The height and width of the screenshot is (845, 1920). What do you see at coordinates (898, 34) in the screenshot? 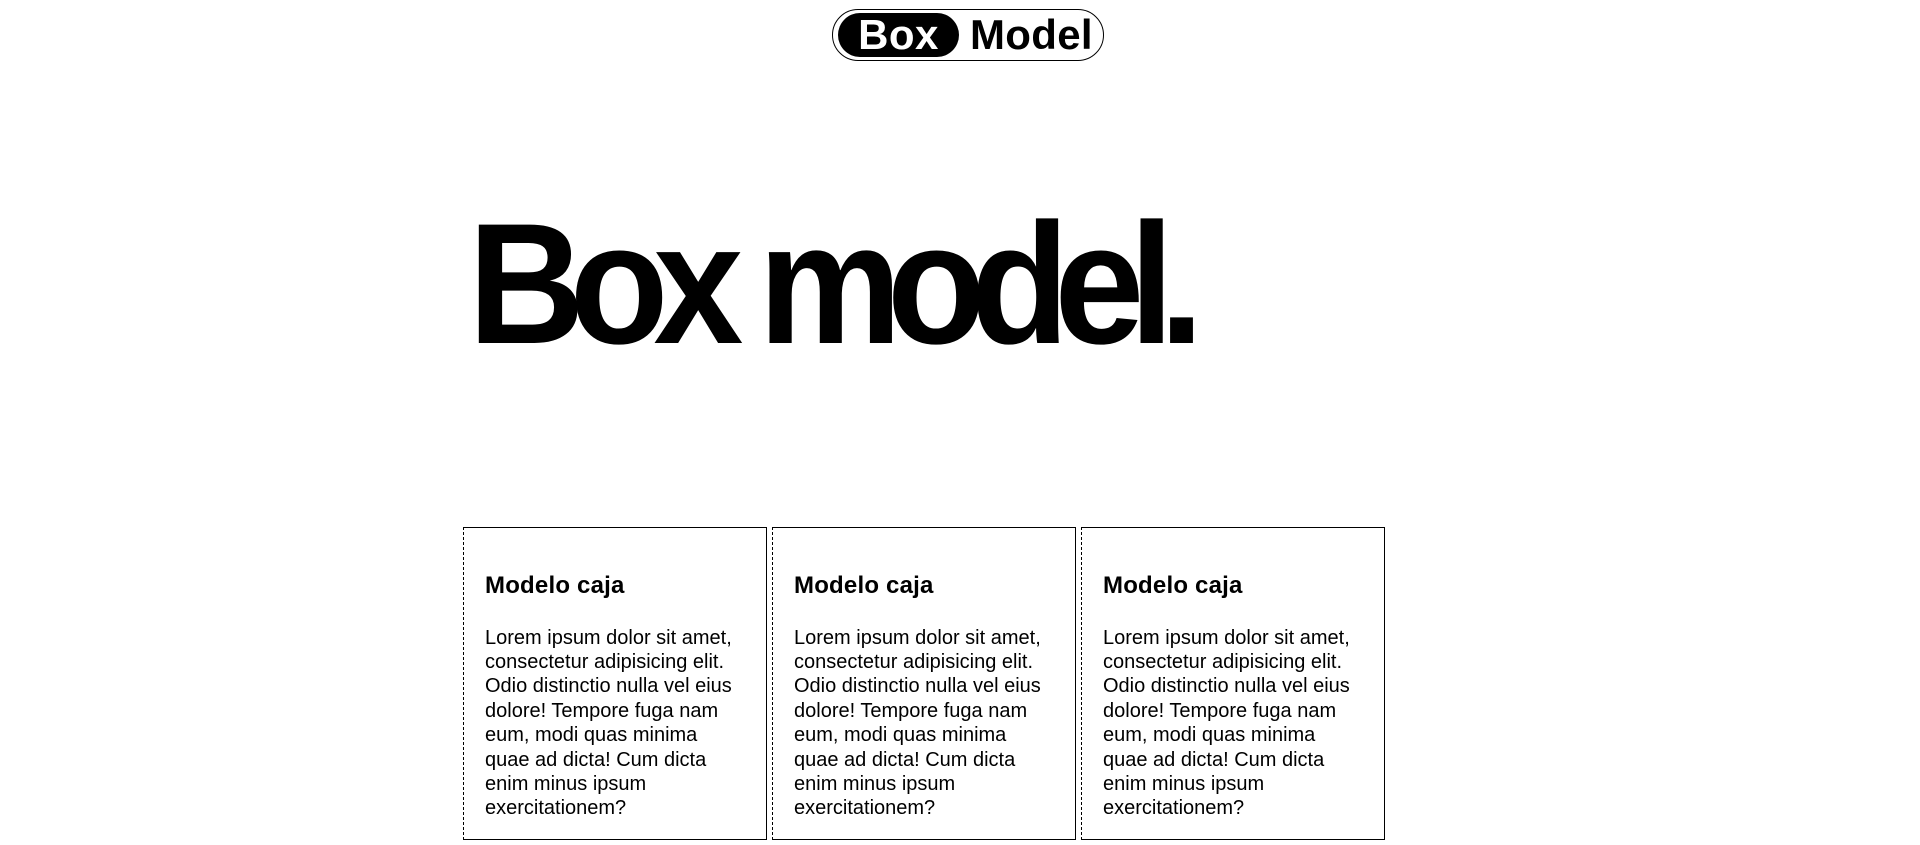
I see `logo-box-label: Box` at bounding box center [898, 34].